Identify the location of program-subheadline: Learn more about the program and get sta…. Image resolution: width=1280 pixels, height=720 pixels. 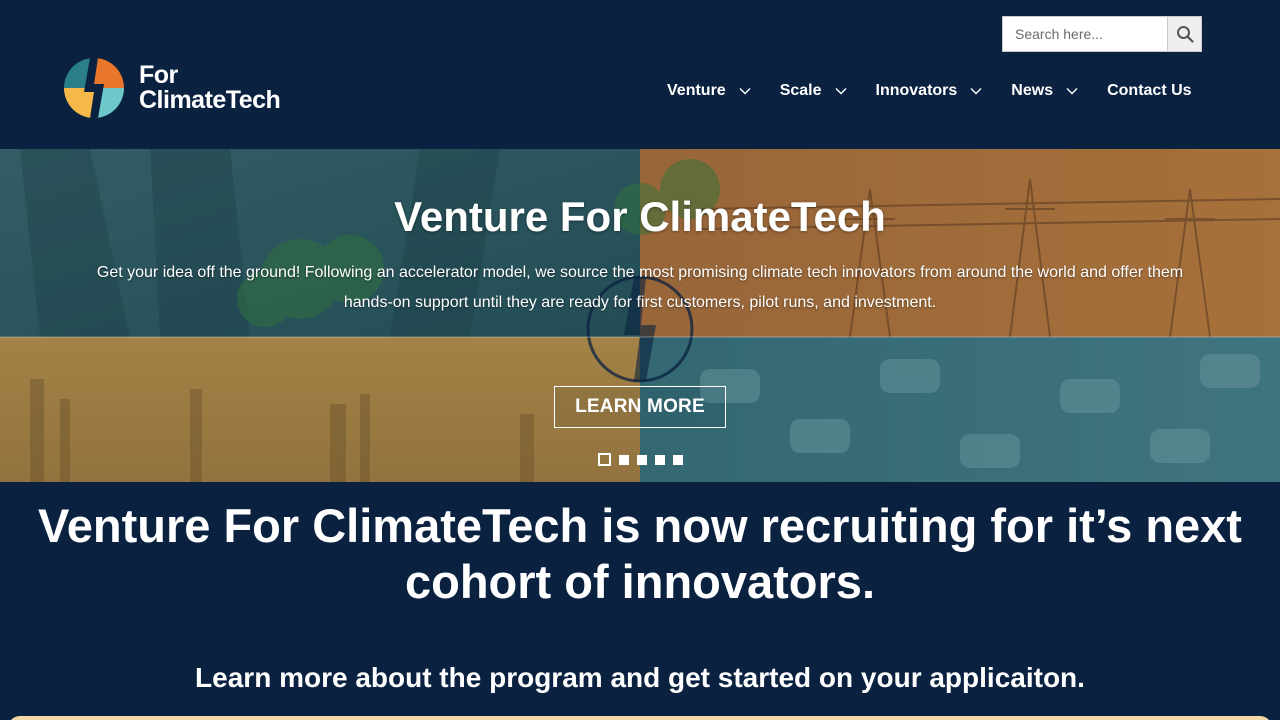
(640, 677).